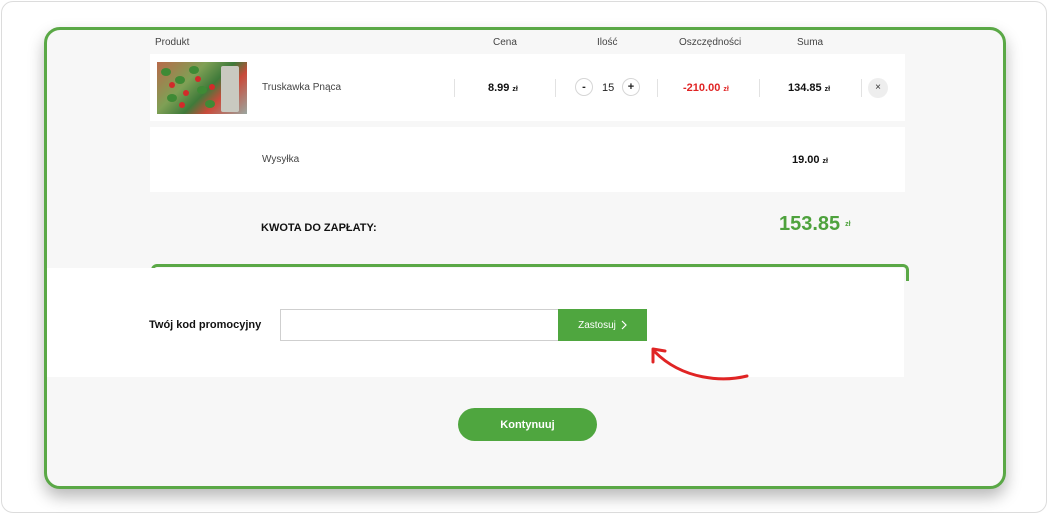 This screenshot has width=1050, height=516. Describe the element at coordinates (301, 87) in the screenshot. I see `product-name: Truskawka Pnąca` at that location.